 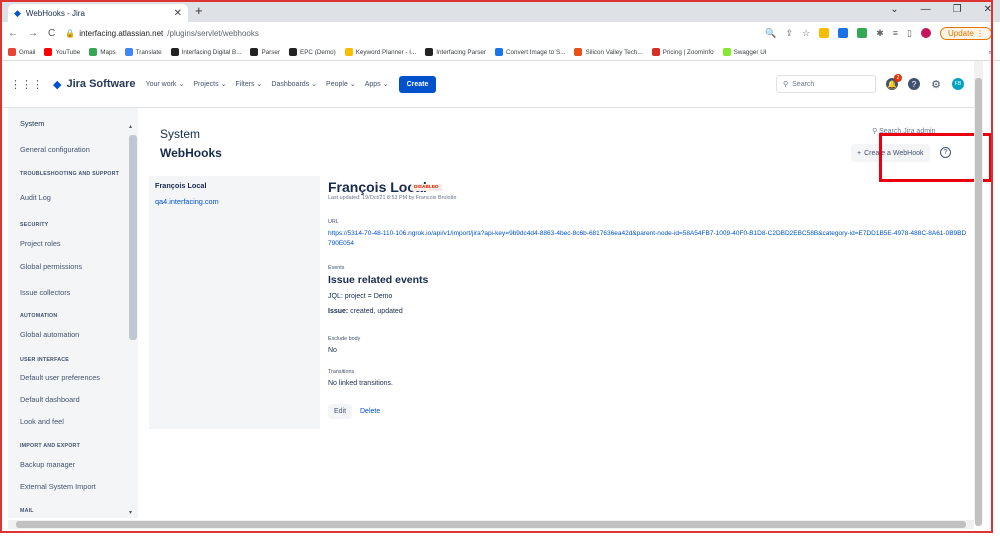 What do you see at coordinates (58, 486) in the screenshot?
I see `sidebar-item-external-system-import: External System Import` at bounding box center [58, 486].